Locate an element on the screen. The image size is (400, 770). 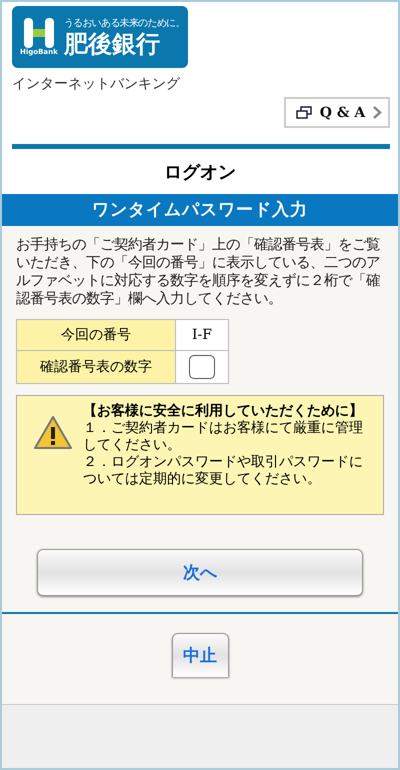
row-label: 今回の番号 is located at coordinates (96, 335).